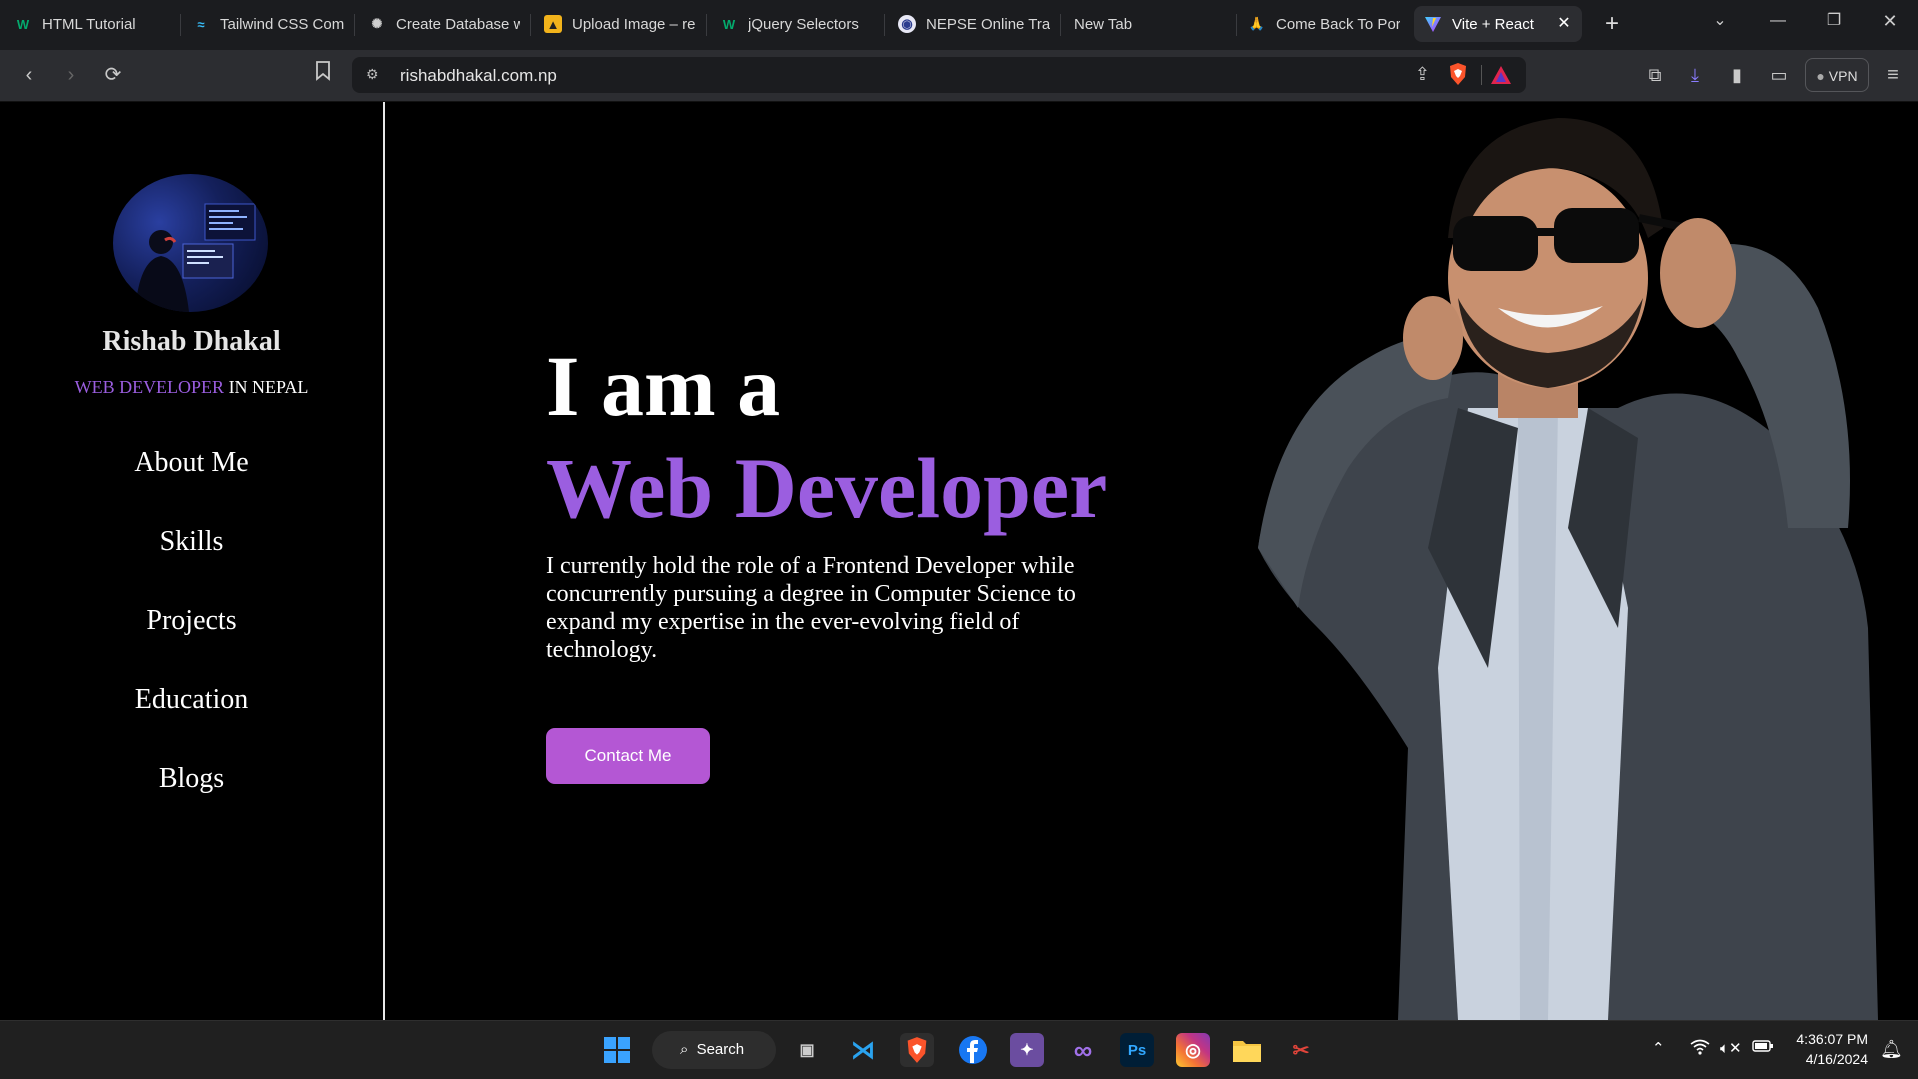  Describe the element at coordinates (372, 74) in the screenshot. I see `site-settings-icon: ⚙` at that location.